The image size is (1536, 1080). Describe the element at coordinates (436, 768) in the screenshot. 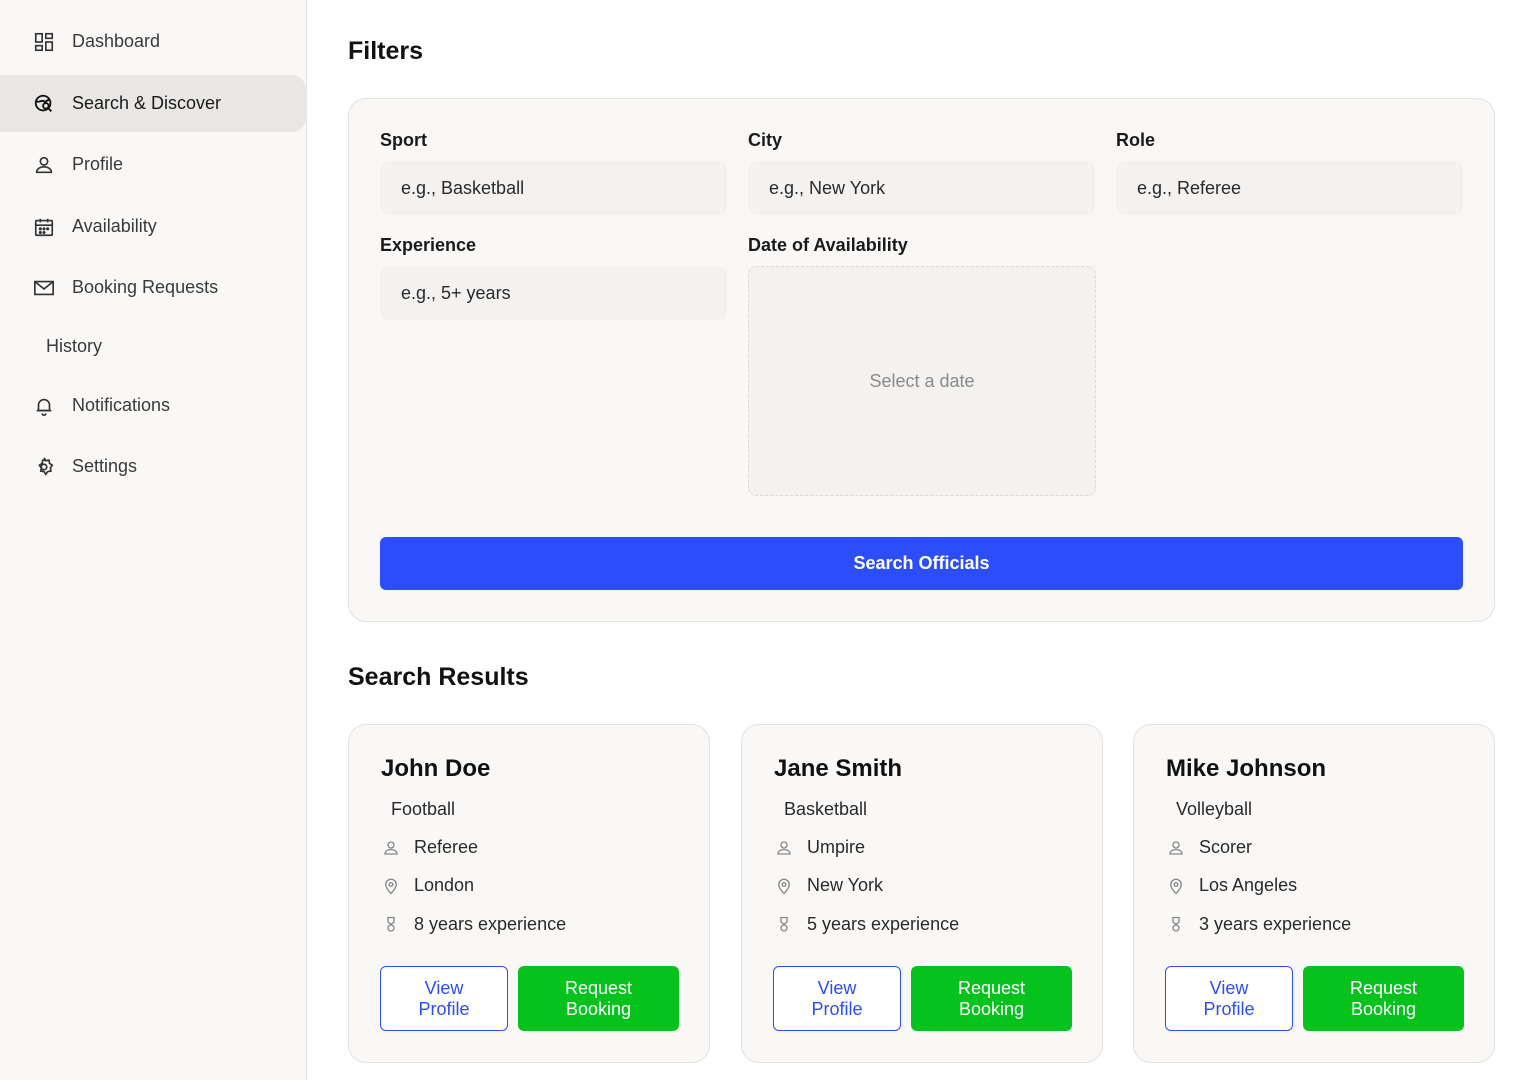

I see `official-name: John Doe` at that location.